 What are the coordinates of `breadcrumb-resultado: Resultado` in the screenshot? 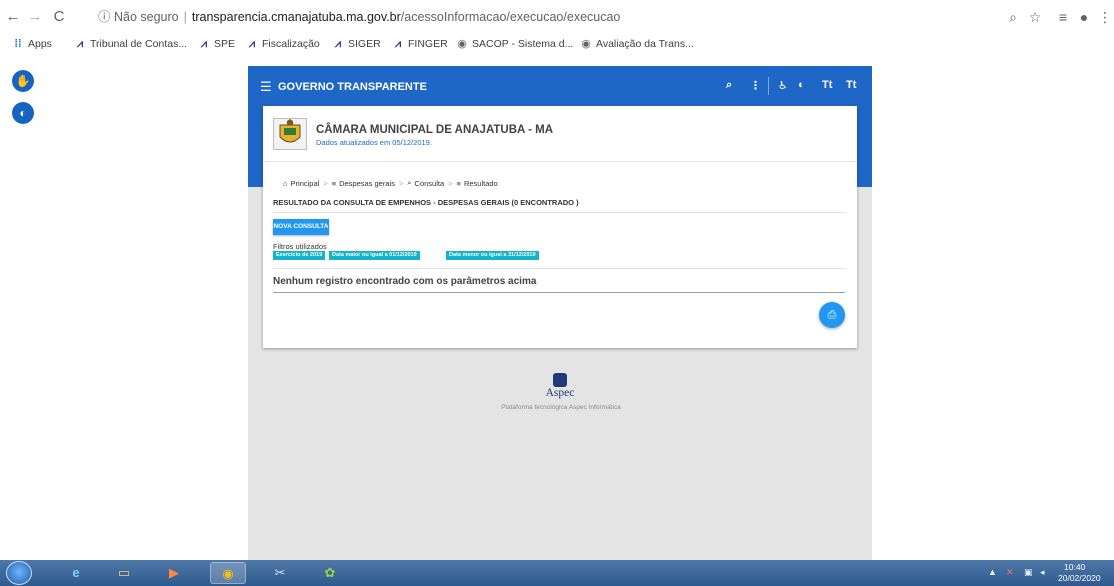 It's located at (480, 183).